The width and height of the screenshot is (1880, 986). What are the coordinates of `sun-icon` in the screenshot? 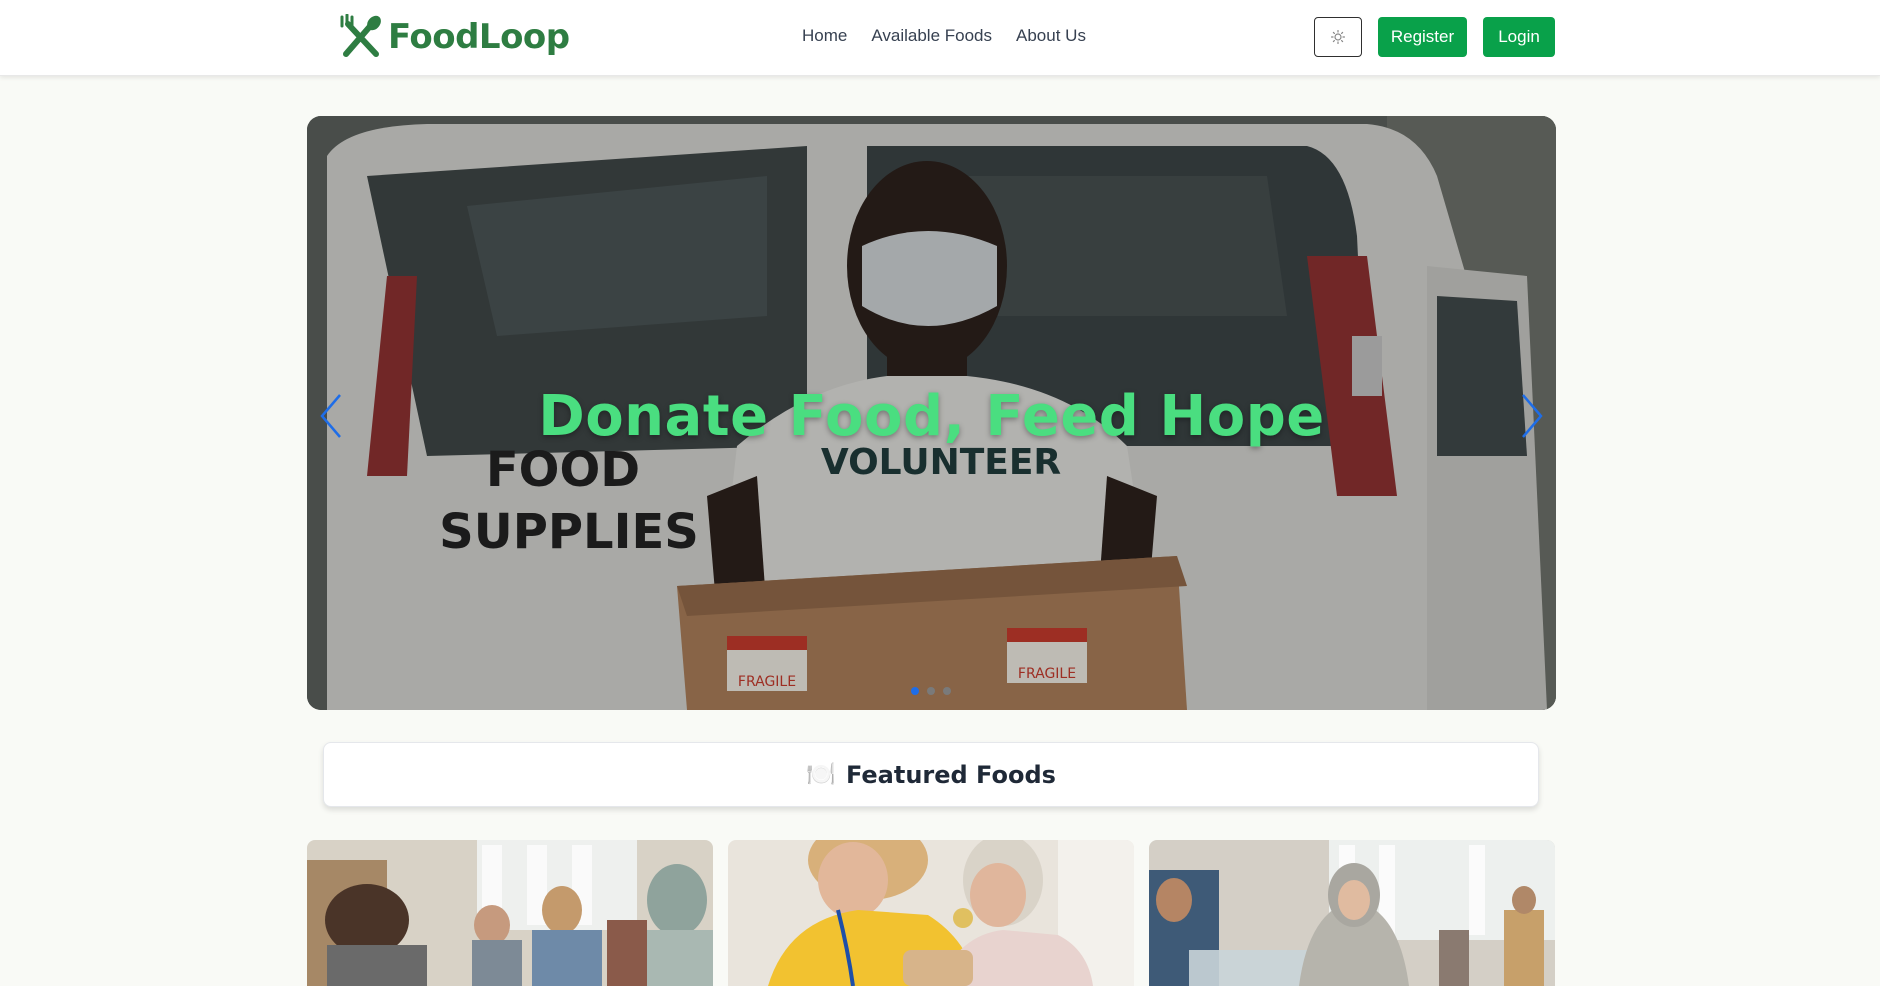 It's located at (1338, 37).